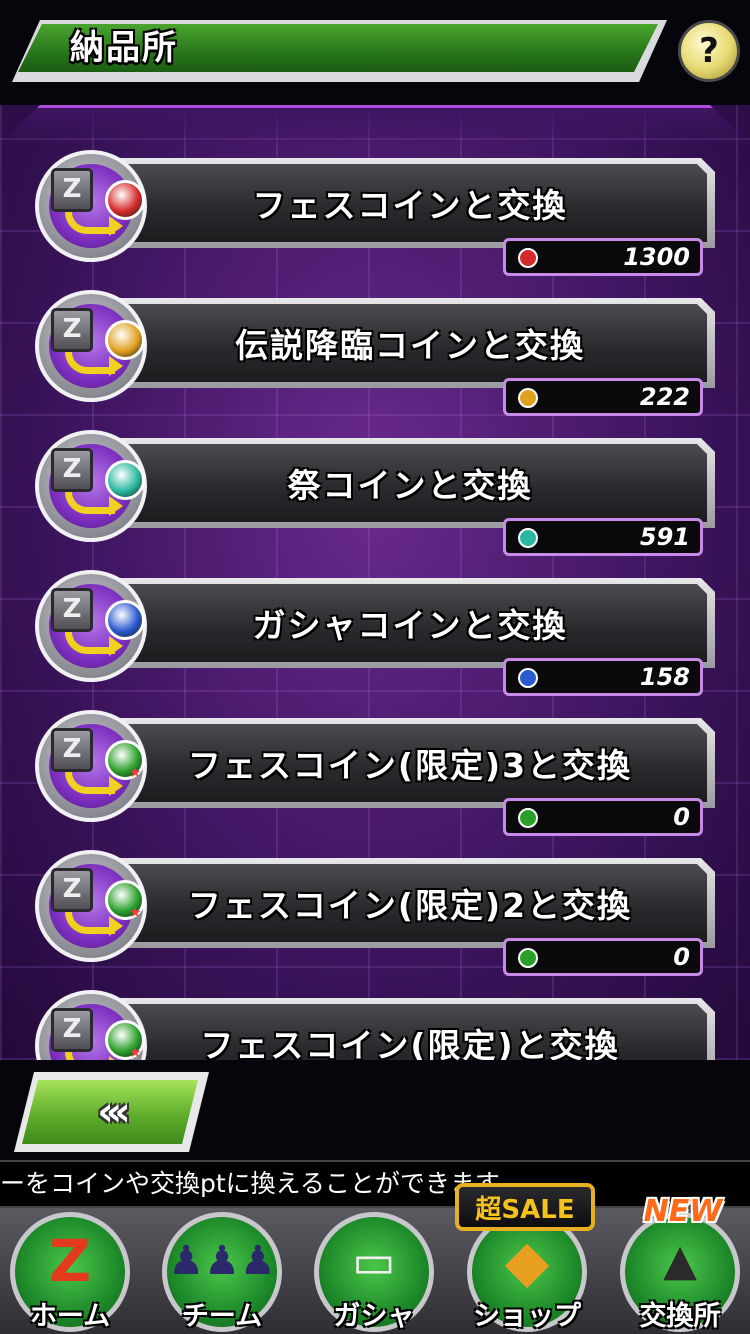 The height and width of the screenshot is (1334, 750). I want to click on coin-count: 1300, so click(656, 257).